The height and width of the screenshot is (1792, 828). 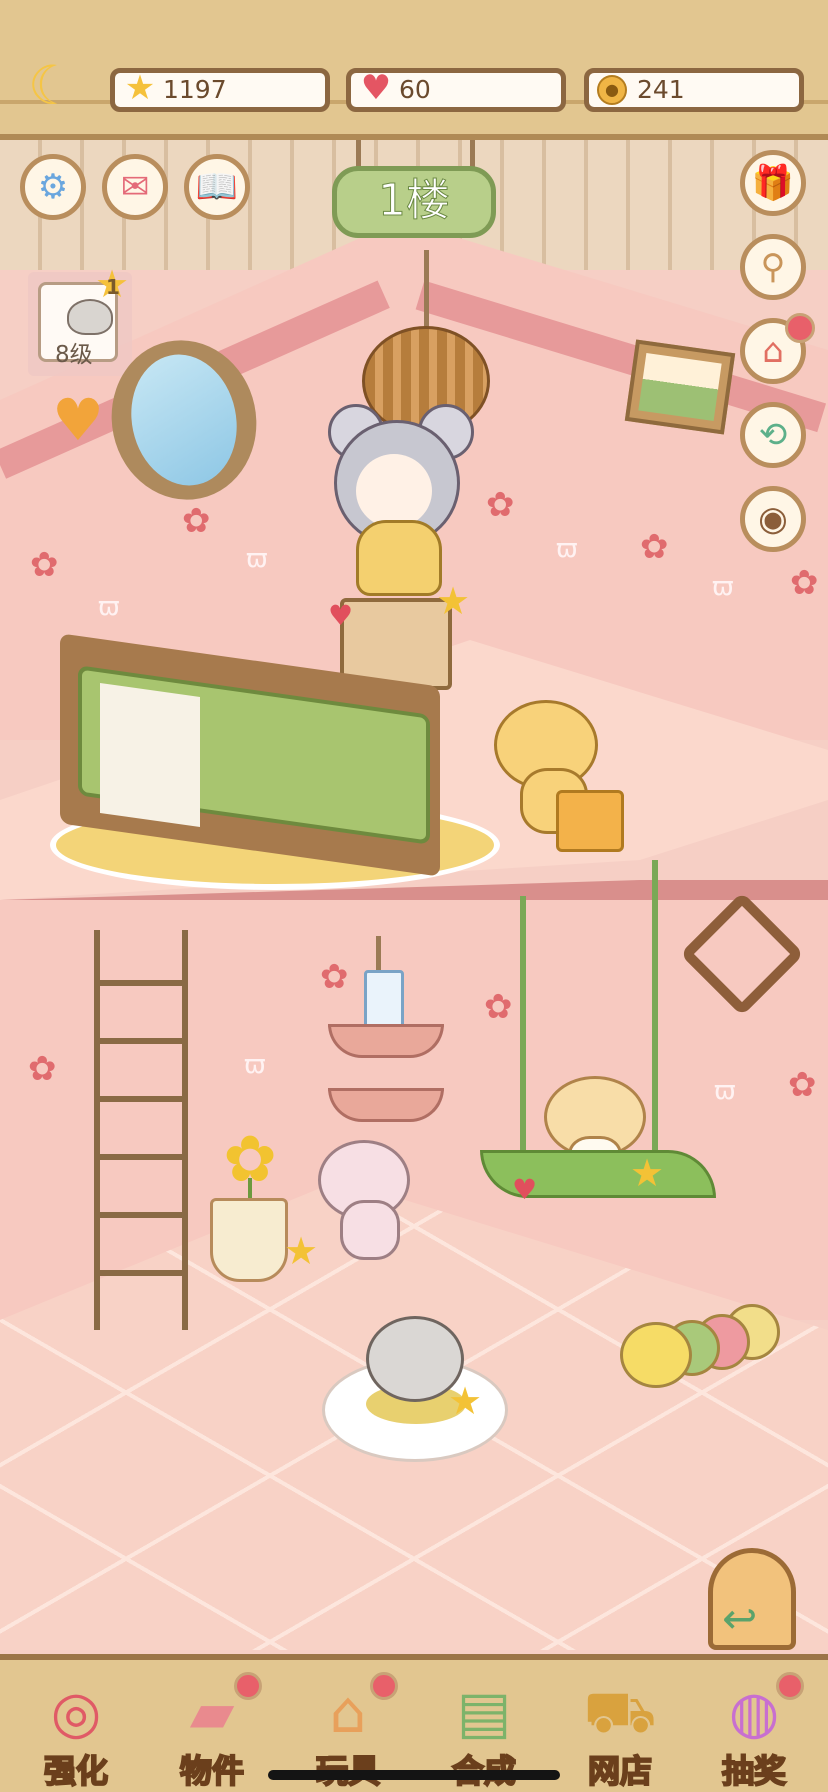 I want to click on lamp-cord, so click(x=426, y=290).